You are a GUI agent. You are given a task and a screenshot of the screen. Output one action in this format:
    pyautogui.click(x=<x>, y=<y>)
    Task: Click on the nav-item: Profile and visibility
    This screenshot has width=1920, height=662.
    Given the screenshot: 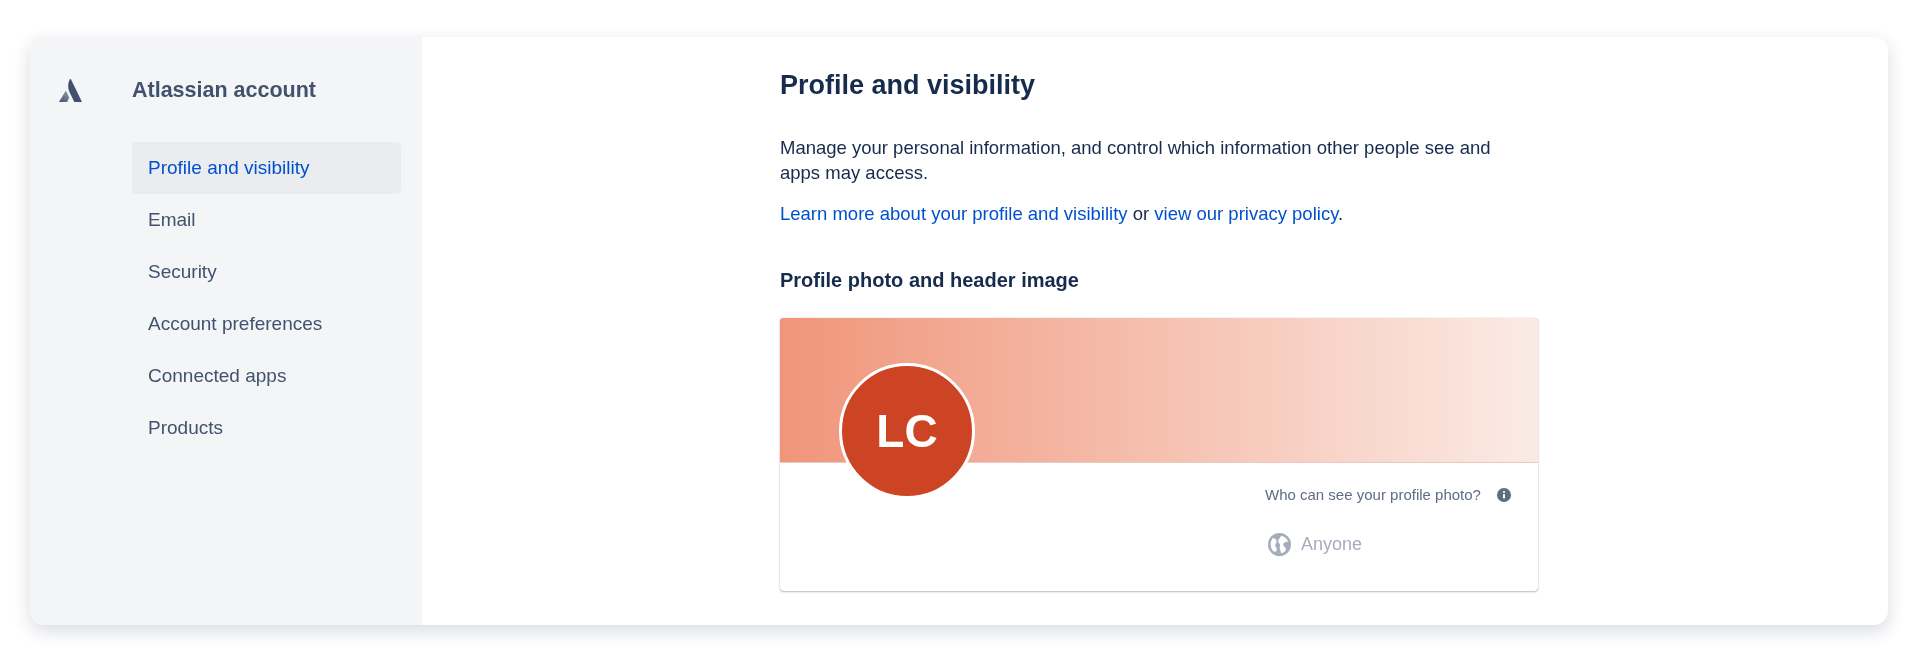 What is the action you would take?
    pyautogui.click(x=266, y=168)
    